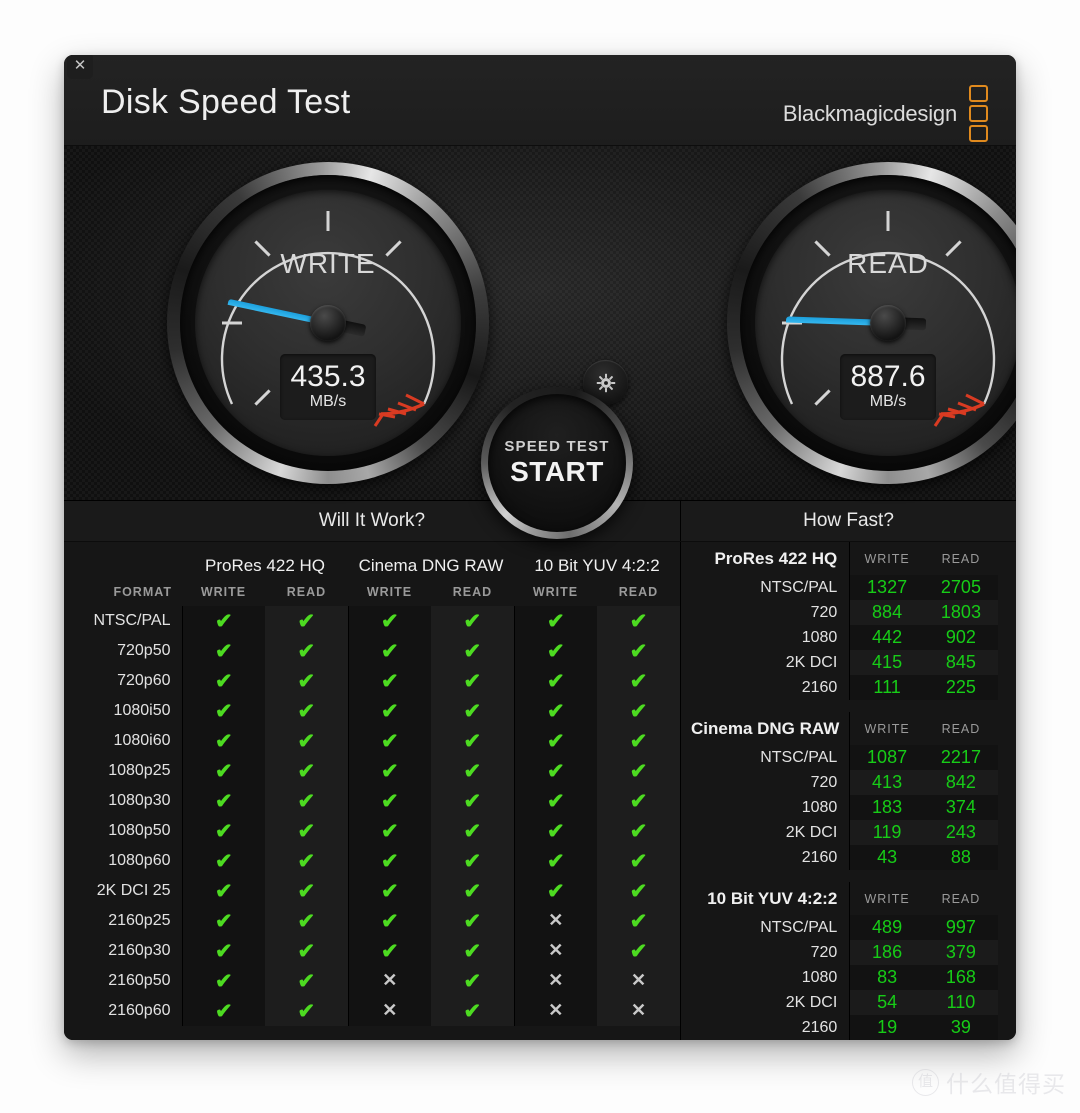 The height and width of the screenshot is (1113, 1080). Describe the element at coordinates (139, 800) in the screenshot. I see `format-label: 1080p30` at that location.